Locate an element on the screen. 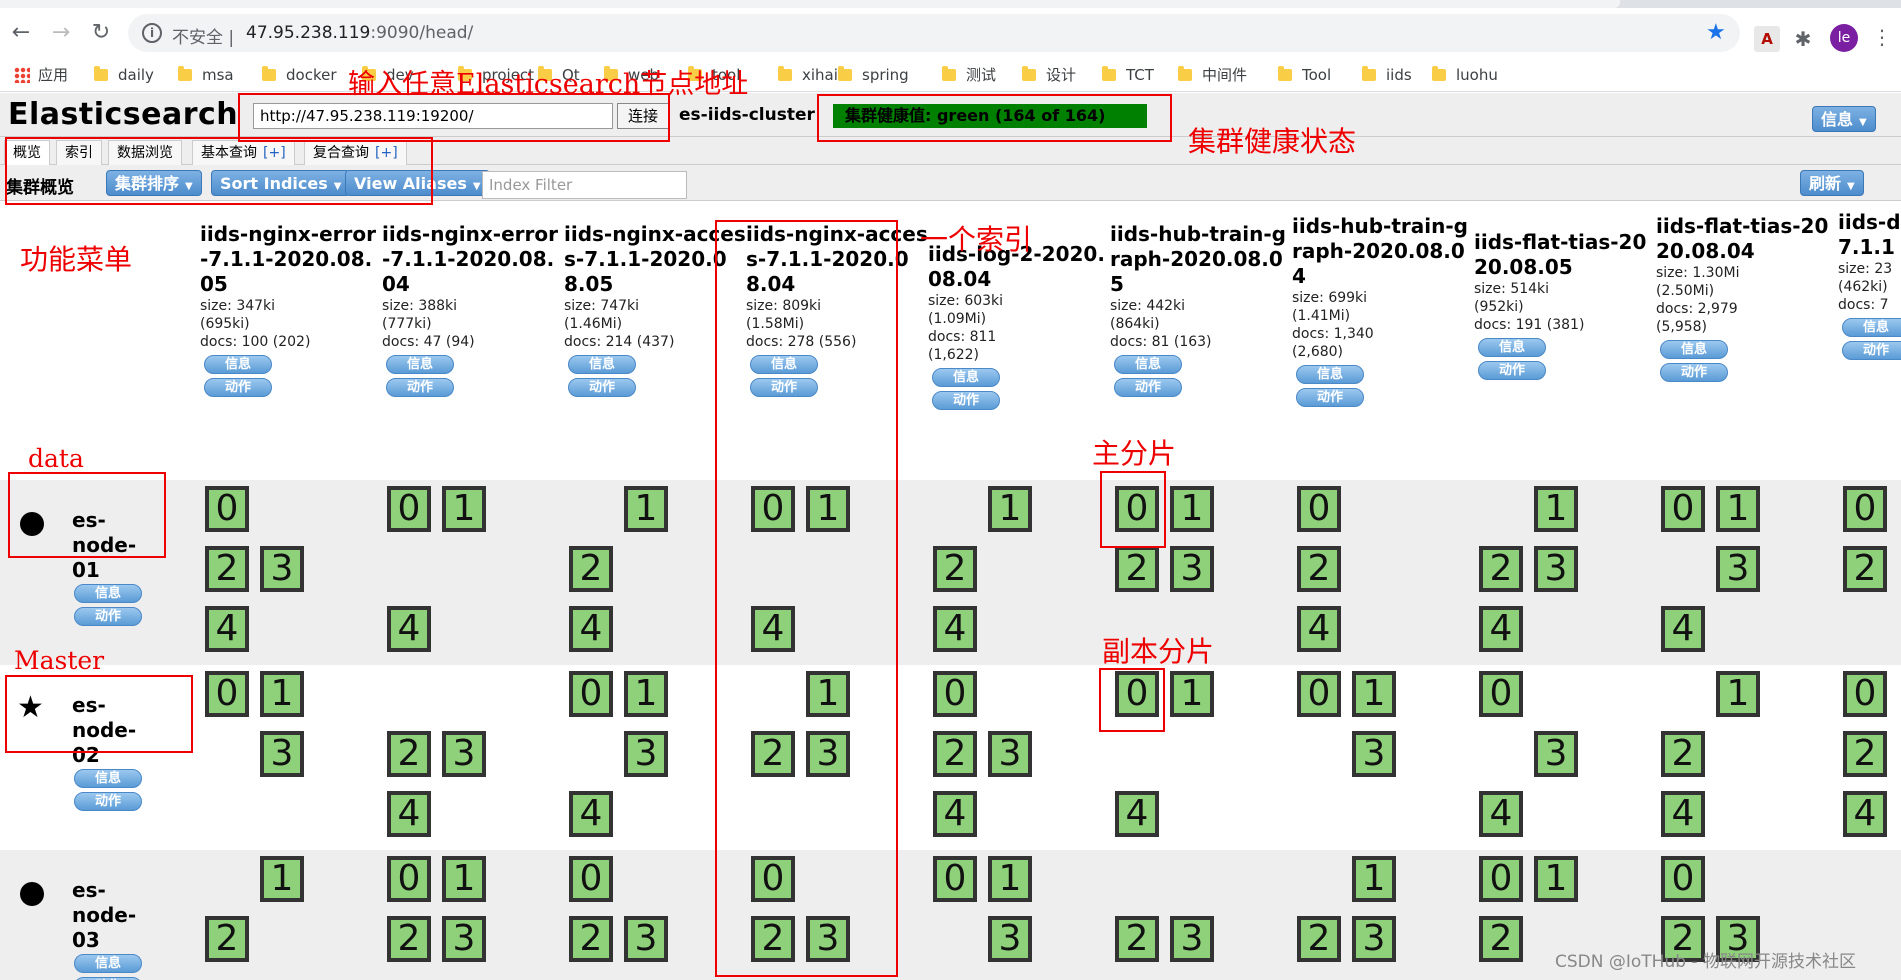 The height and width of the screenshot is (980, 1901). cluster-sort-button: 集群排序 ▼ is located at coordinates (154, 183).